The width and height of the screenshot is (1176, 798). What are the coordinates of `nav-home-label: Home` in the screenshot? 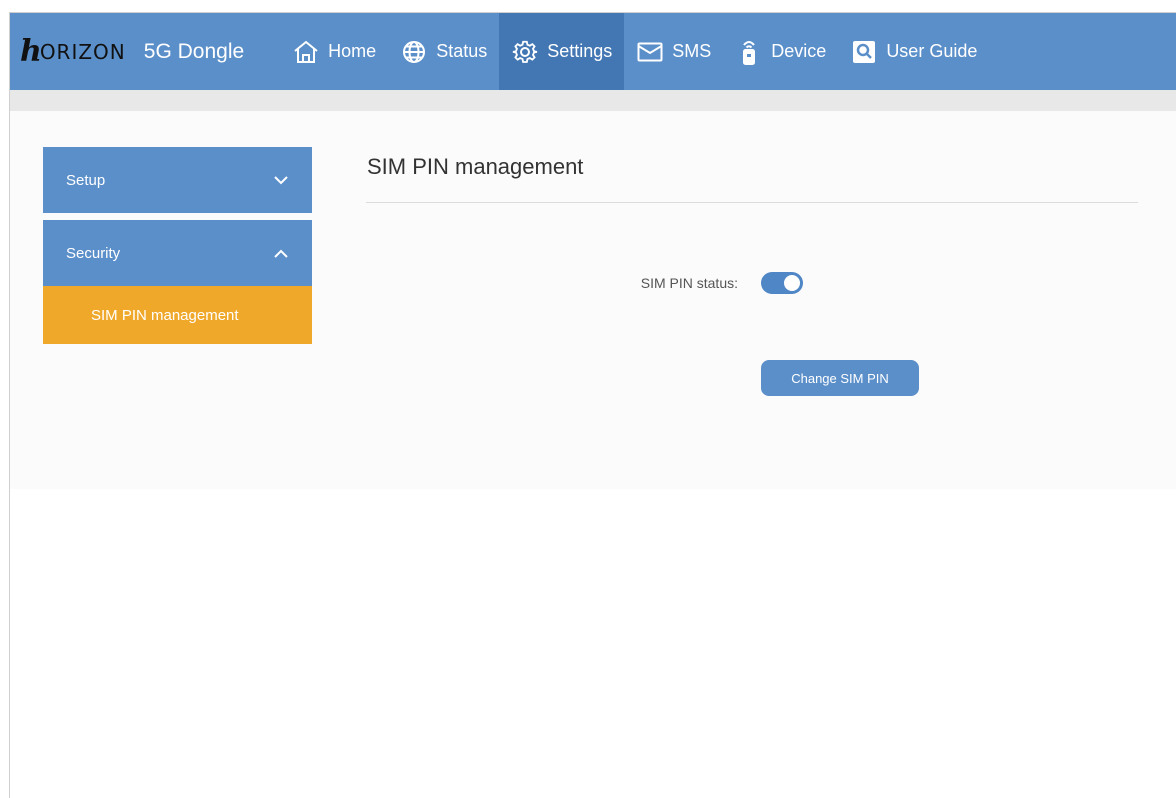 It's located at (352, 51).